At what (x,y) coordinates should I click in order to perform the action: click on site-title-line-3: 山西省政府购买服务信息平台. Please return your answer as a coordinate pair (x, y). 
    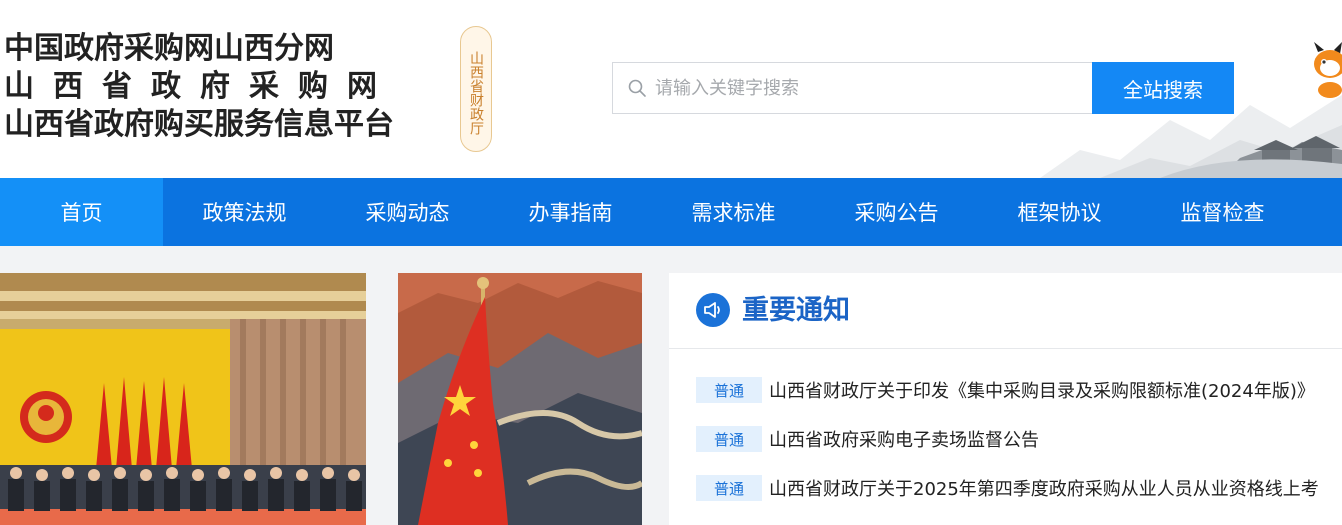
    Looking at the image, I should click on (199, 124).